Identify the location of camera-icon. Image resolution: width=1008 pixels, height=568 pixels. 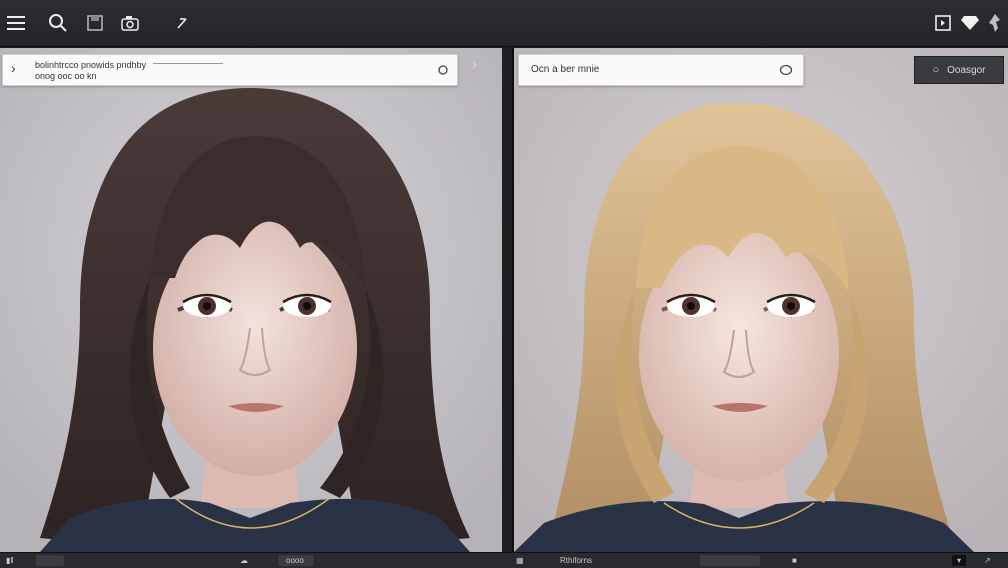
(130, 23).